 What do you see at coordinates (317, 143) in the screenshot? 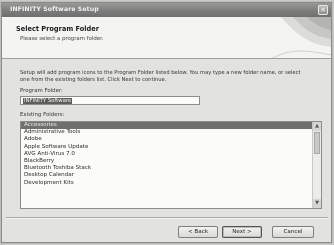
I see `scroll-thumb` at bounding box center [317, 143].